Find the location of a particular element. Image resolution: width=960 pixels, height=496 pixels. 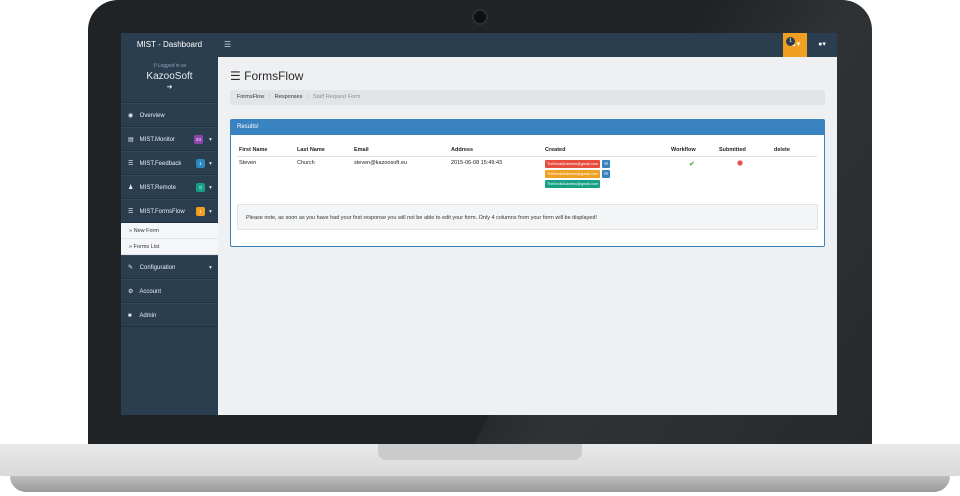

breadcrumb-responses: Responses is located at coordinates (289, 97).